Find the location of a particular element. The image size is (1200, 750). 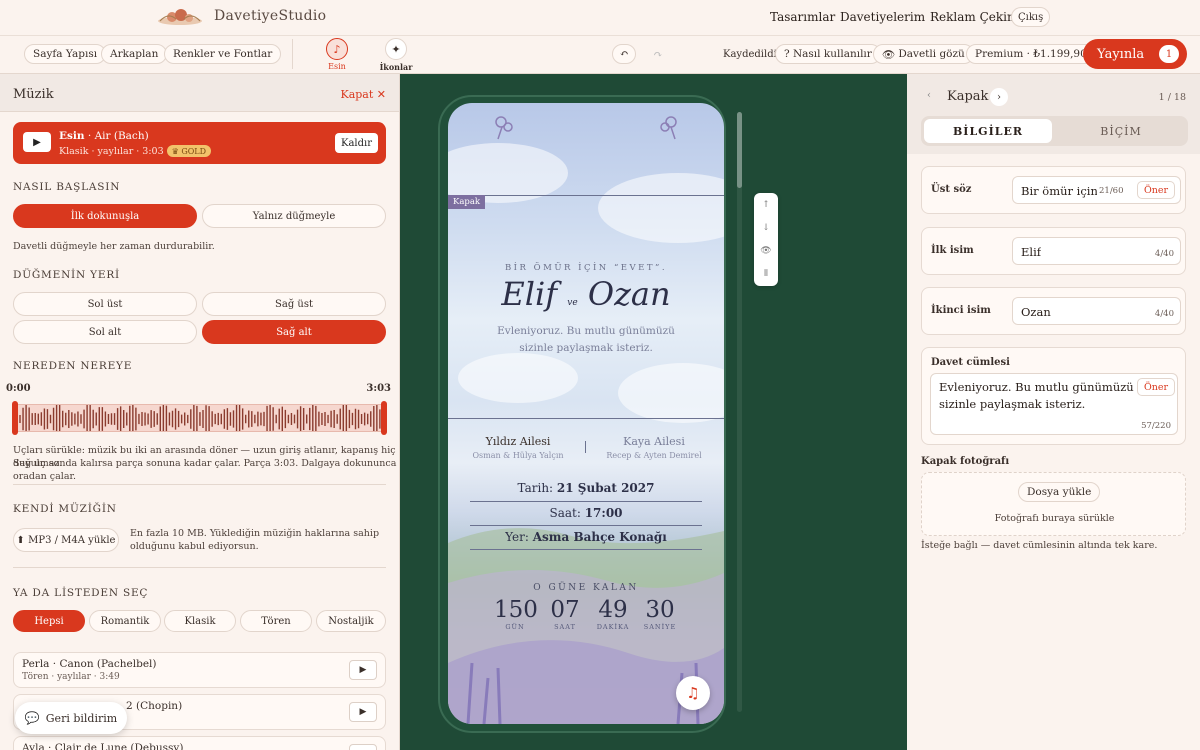

rose-icon is located at coordinates (504, 128).